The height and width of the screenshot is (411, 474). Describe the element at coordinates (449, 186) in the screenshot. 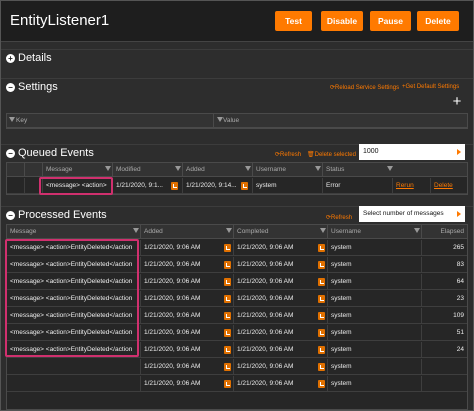

I see `row-delete-link: Delete` at that location.